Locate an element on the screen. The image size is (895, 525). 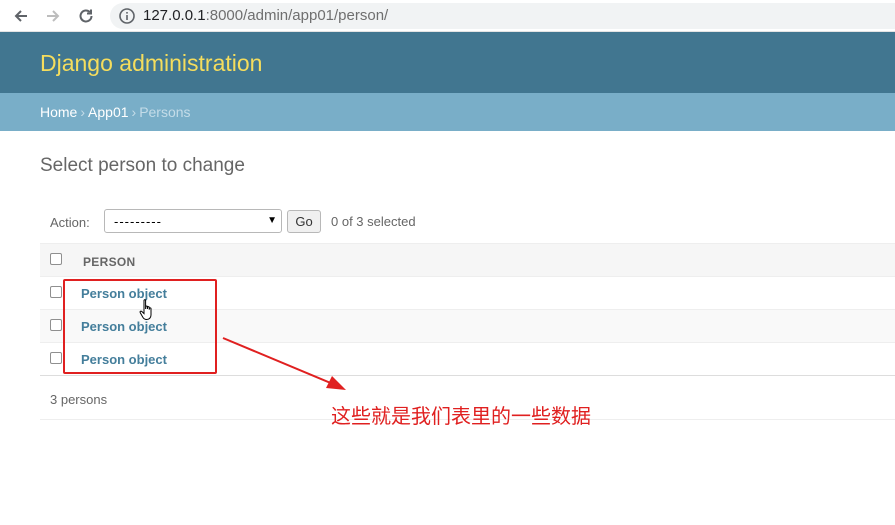
reload-icon is located at coordinates (86, 16).